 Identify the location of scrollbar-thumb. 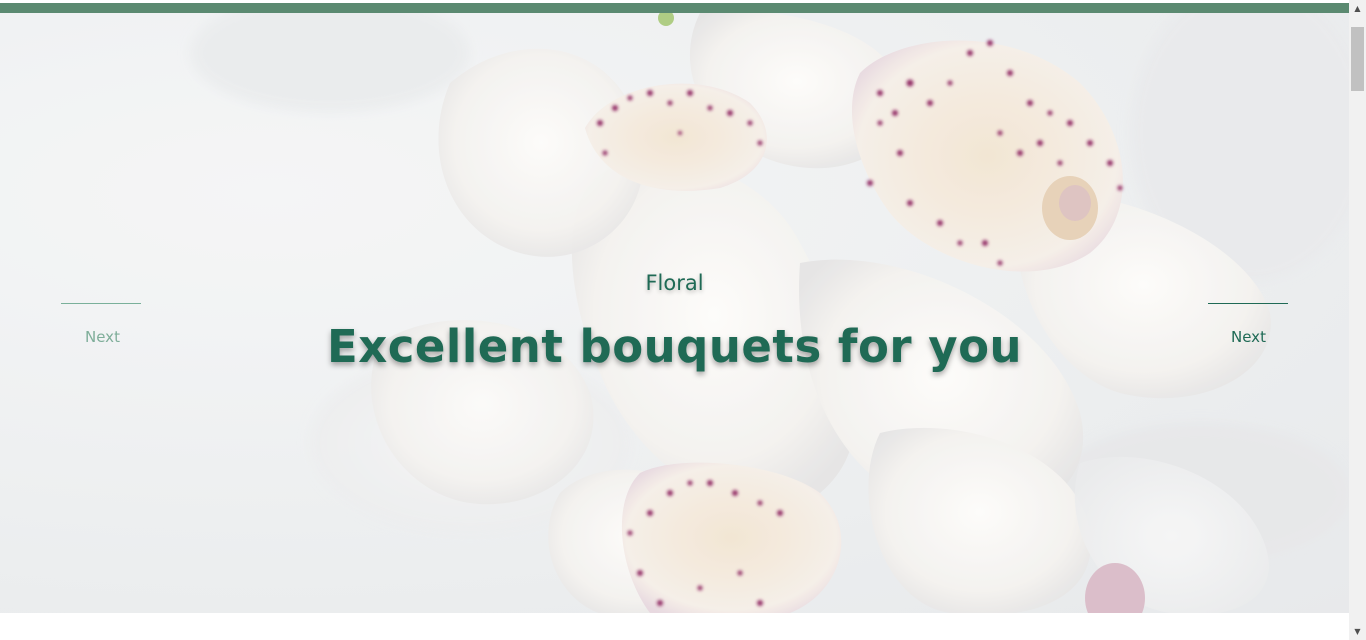
(1357, 59).